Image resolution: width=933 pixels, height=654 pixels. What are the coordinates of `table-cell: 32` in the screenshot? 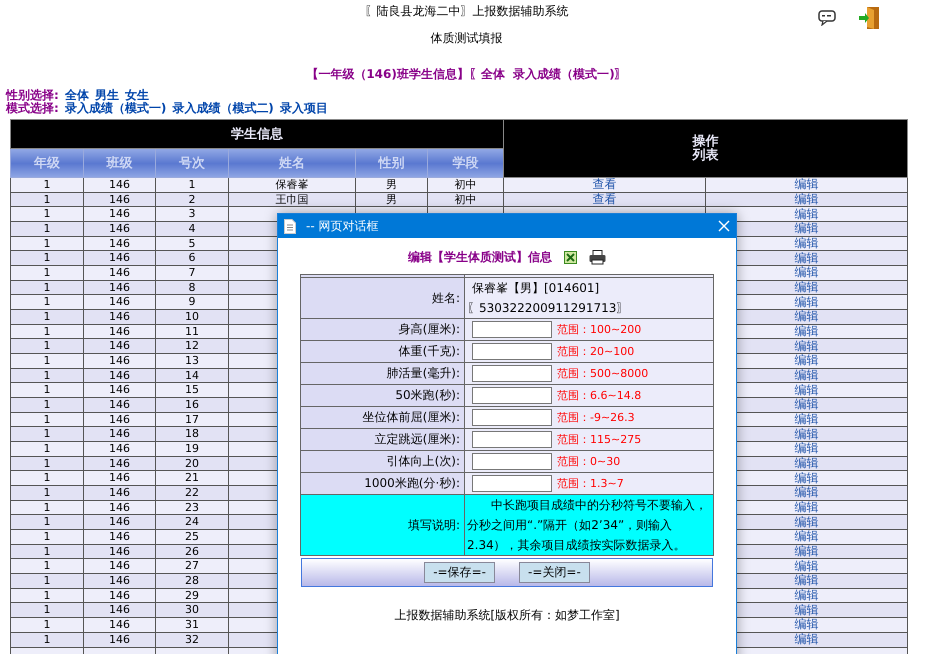 It's located at (192, 639).